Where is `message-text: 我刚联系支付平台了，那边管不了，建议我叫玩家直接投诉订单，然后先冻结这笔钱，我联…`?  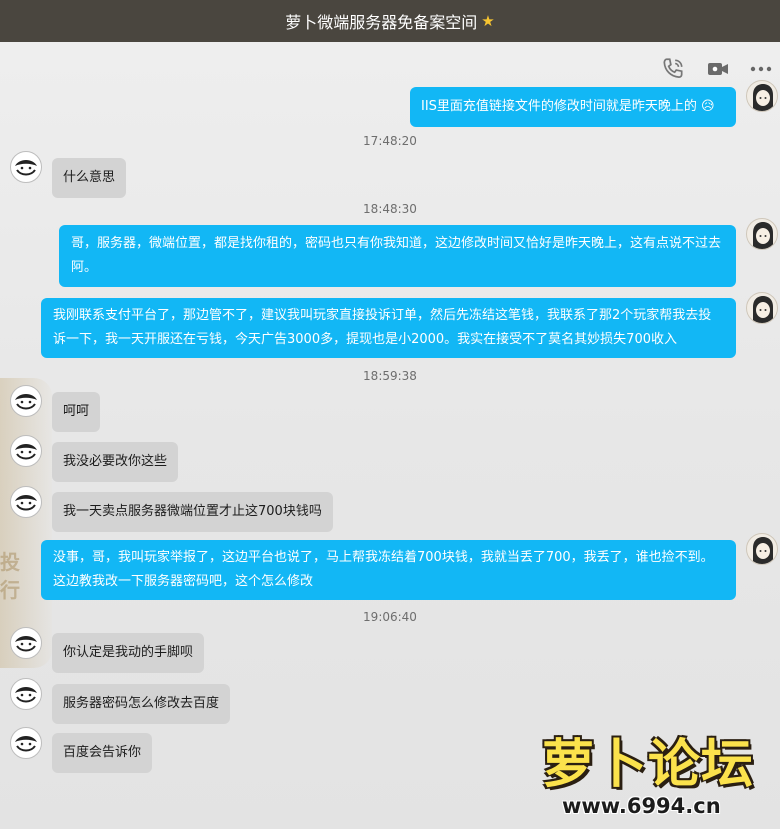 message-text: 我刚联系支付平台了，那边管不了，建议我叫玩家直接投诉订单，然后先冻结这笔钱，我联… is located at coordinates (382, 327).